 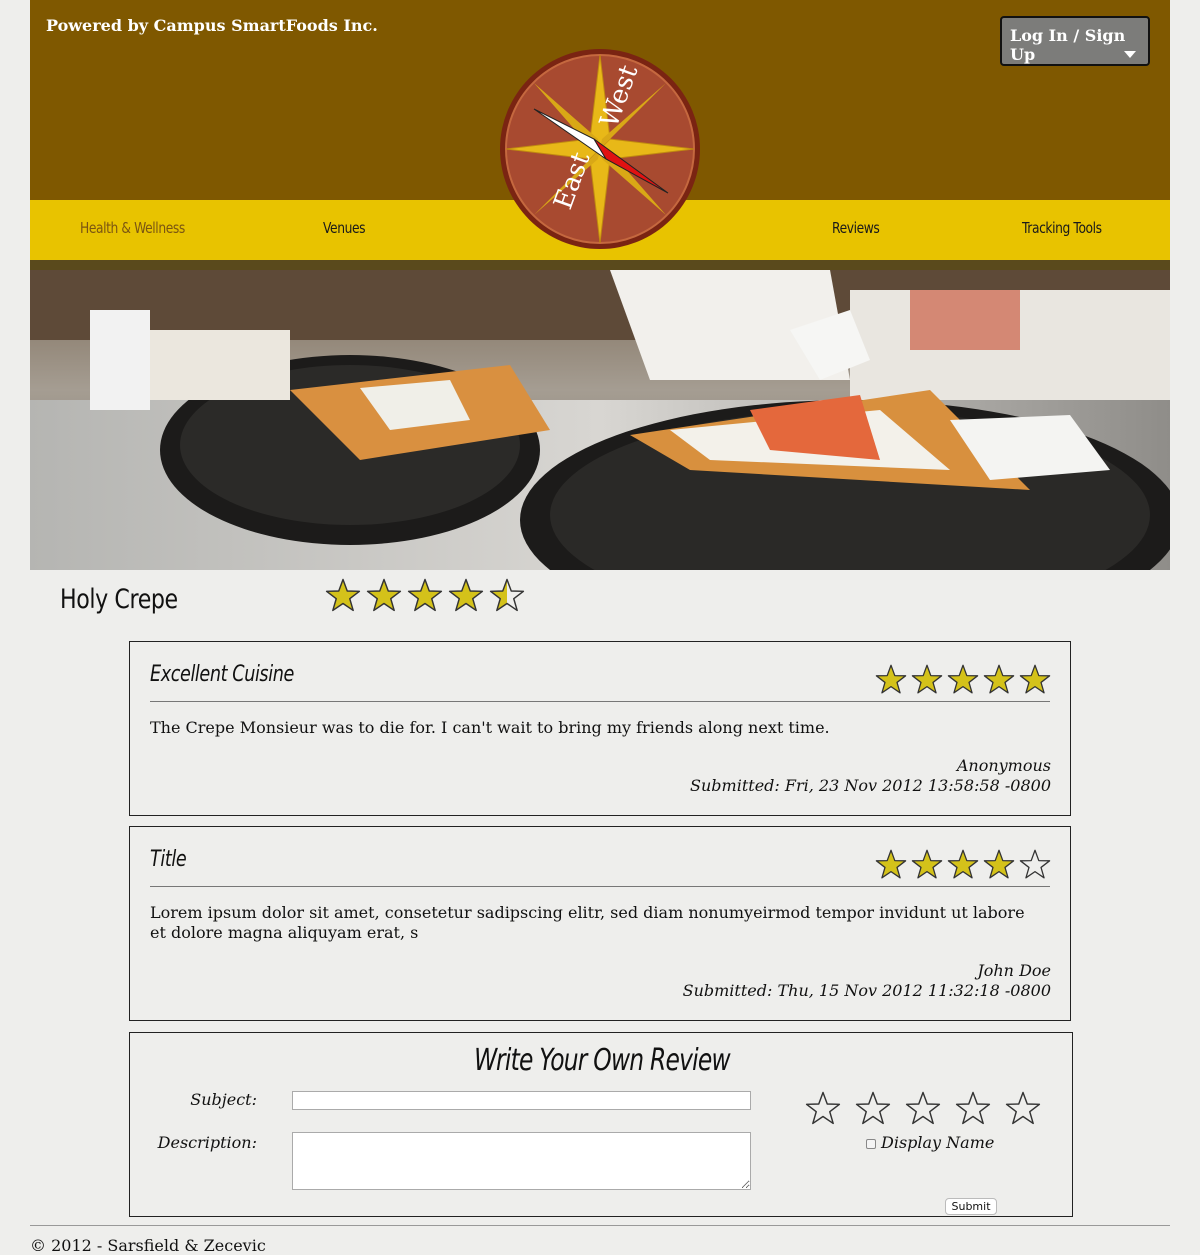 I want to click on chevron-down-icon, so click(x=1130, y=54).